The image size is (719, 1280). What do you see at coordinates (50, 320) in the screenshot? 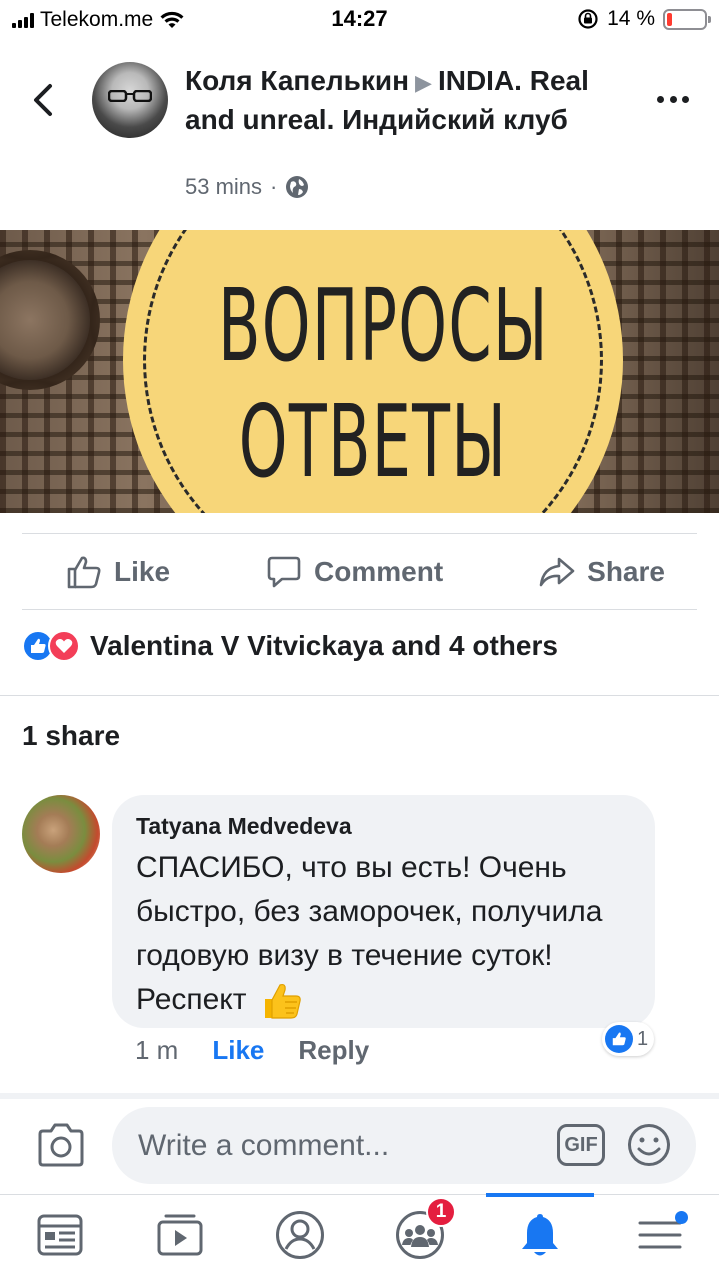
I see `temple-wheel-decoration` at bounding box center [50, 320].